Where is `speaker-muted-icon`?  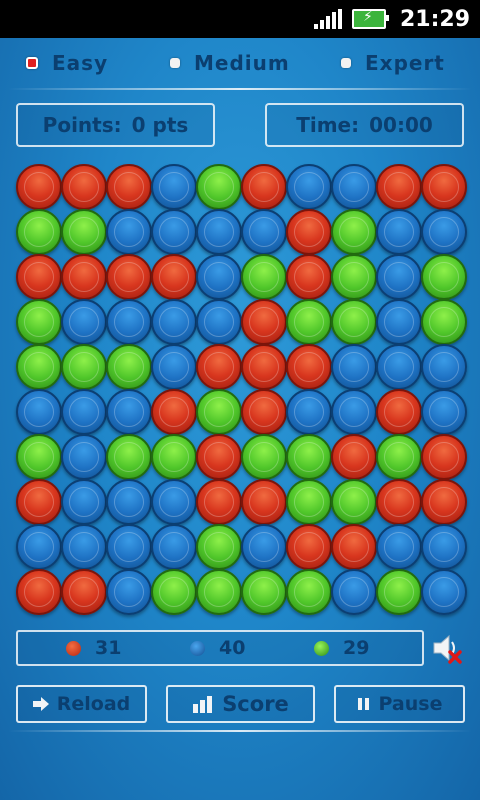 speaker-muted-icon is located at coordinates (448, 648).